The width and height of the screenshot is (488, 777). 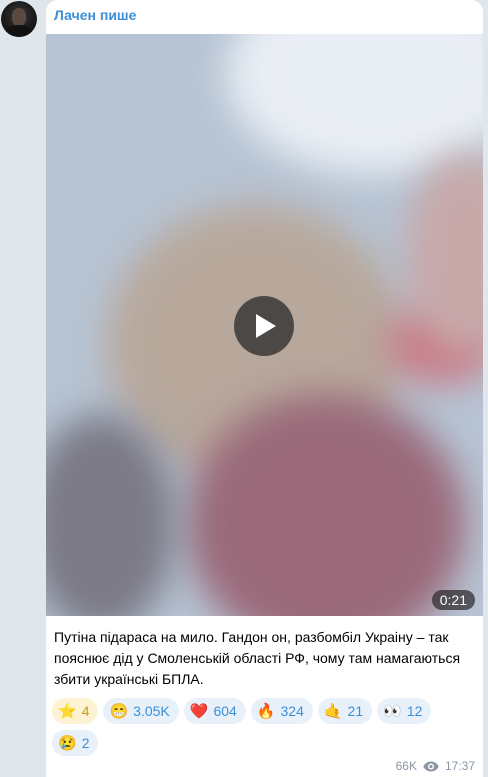 What do you see at coordinates (119, 711) in the screenshot?
I see `grin-icon: 😁` at bounding box center [119, 711].